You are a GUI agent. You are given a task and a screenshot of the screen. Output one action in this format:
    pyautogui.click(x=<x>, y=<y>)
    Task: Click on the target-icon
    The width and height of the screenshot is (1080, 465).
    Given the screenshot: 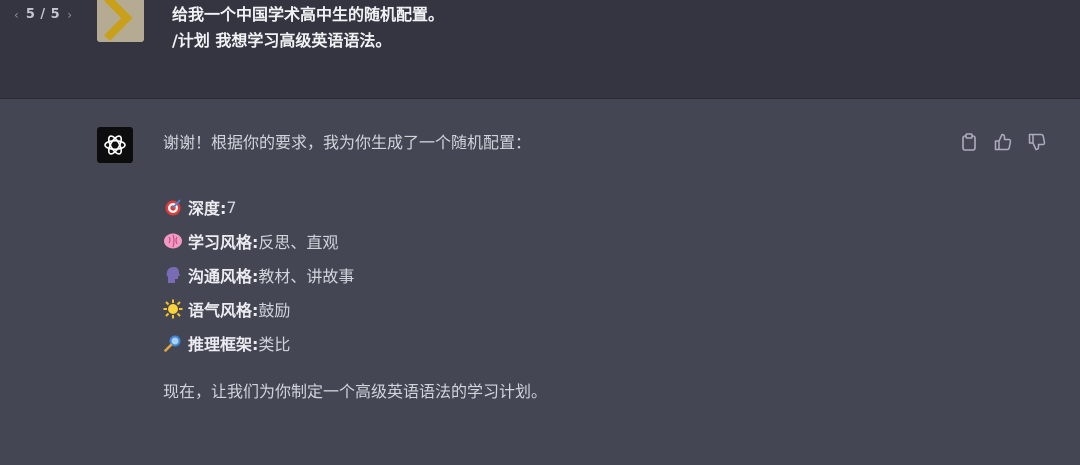 What is the action you would take?
    pyautogui.click(x=173, y=207)
    